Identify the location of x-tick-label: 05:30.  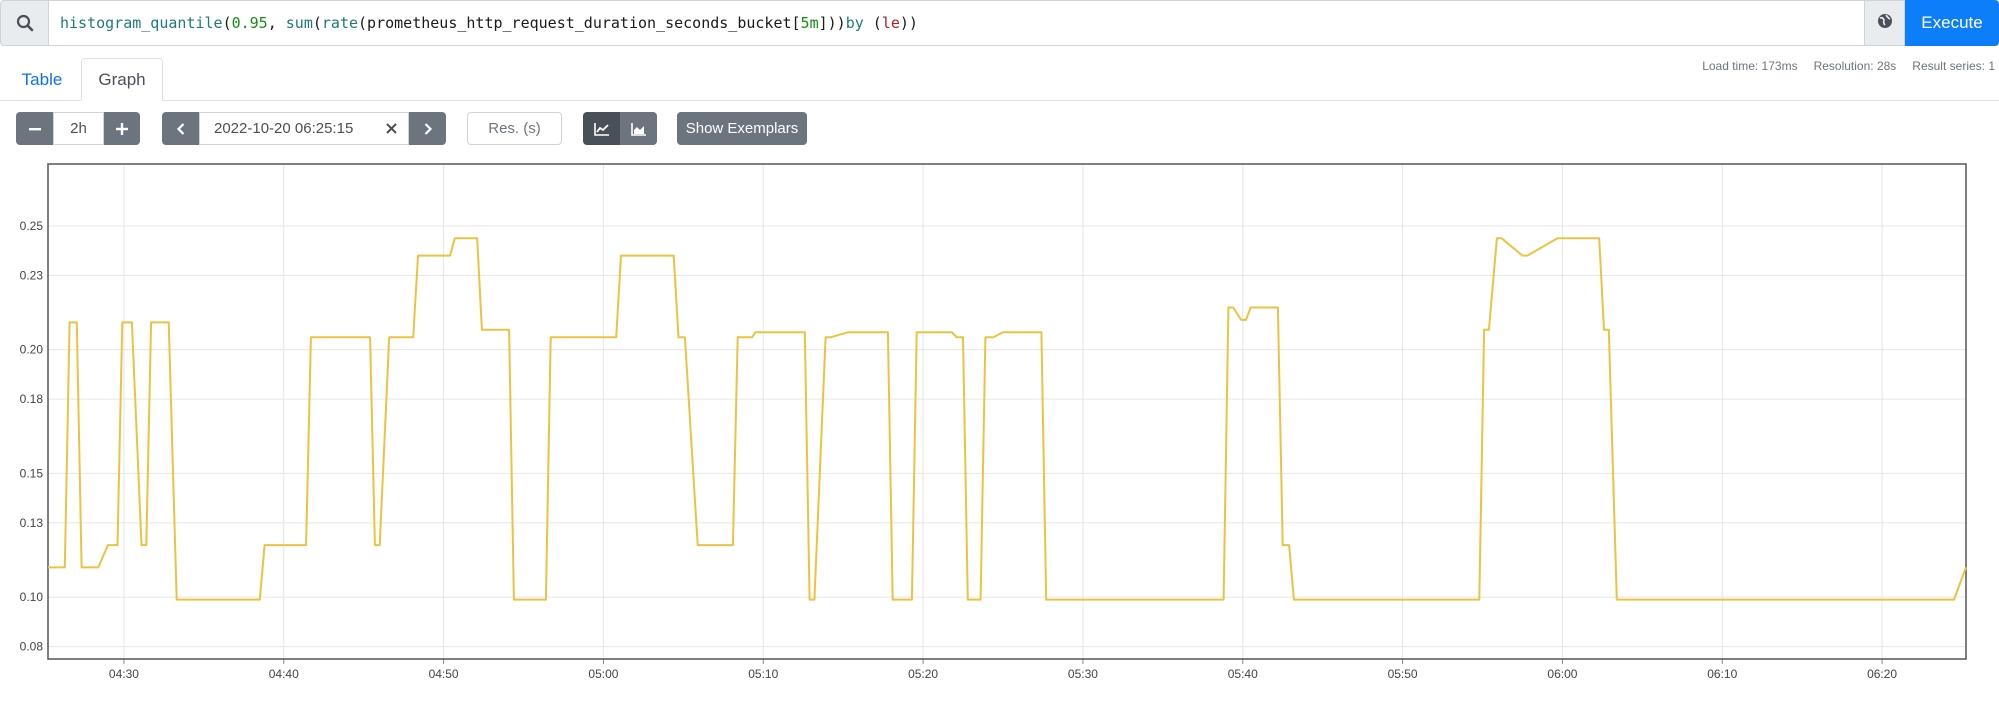
(1083, 674).